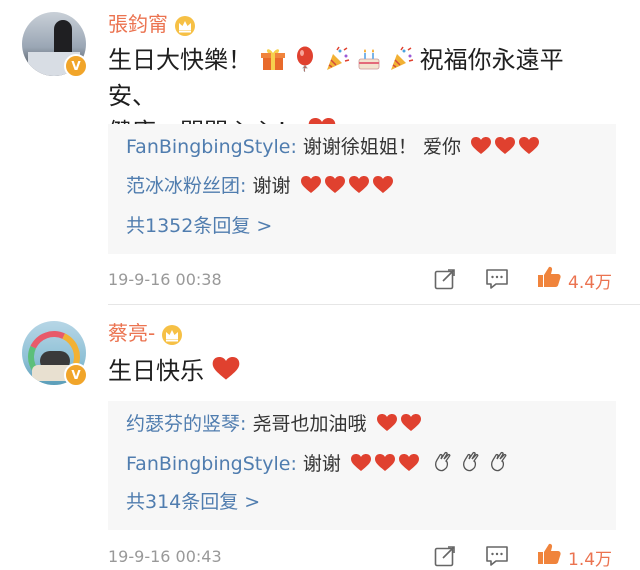 This screenshot has height=570, width=640. Describe the element at coordinates (317, 463) in the screenshot. I see `reply-item: FanBingbingStyle: 谢谢` at that location.